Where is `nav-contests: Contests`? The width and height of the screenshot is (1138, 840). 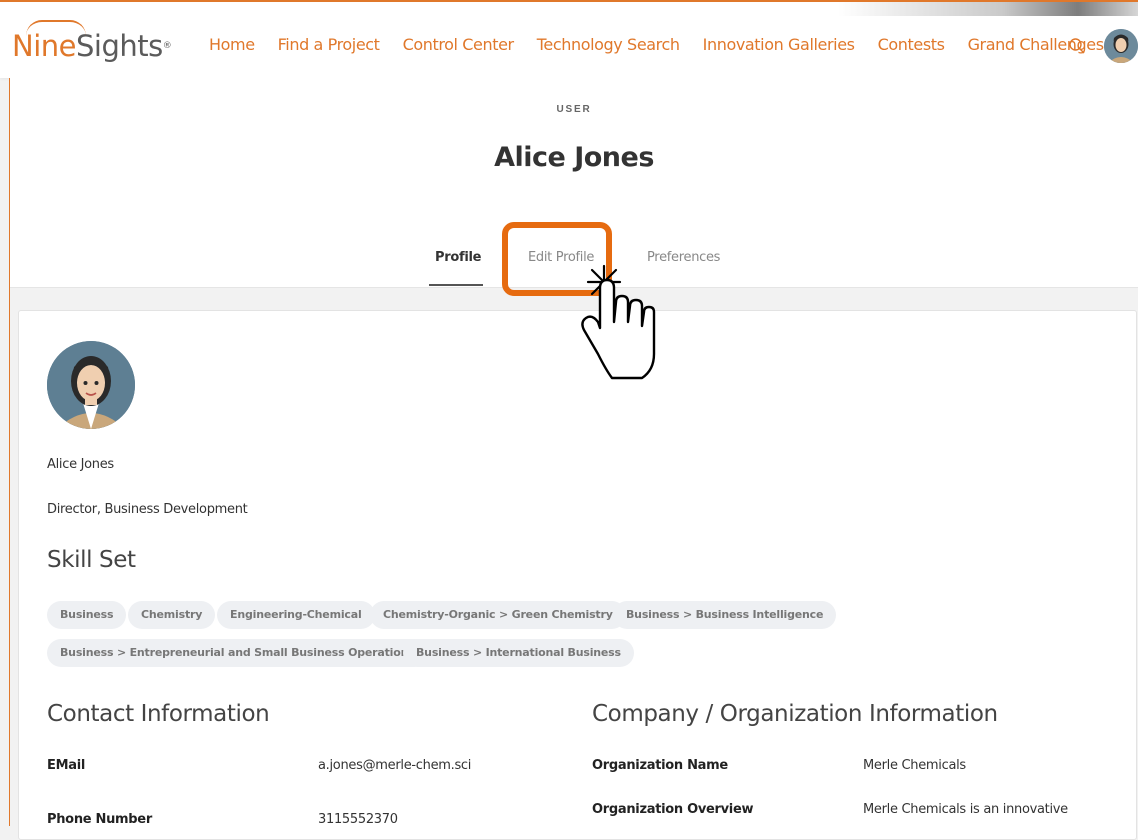 nav-contests: Contests is located at coordinates (911, 44).